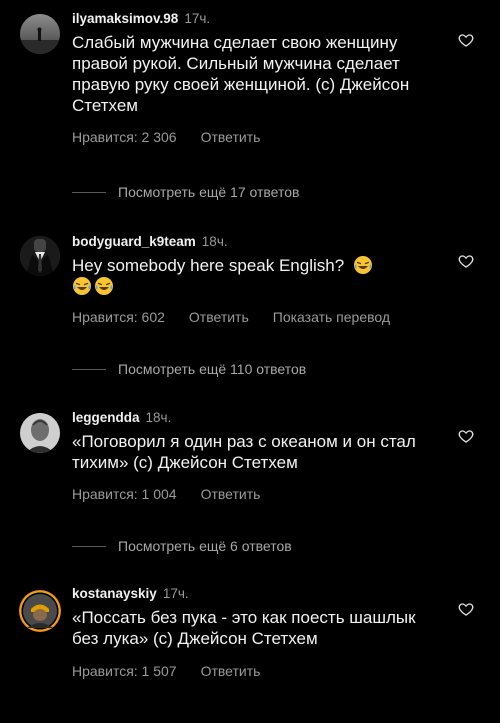 The width and height of the screenshot is (500, 723). I want to click on view-more-replies: Посмотреть ещё 6 ответов, so click(182, 546).